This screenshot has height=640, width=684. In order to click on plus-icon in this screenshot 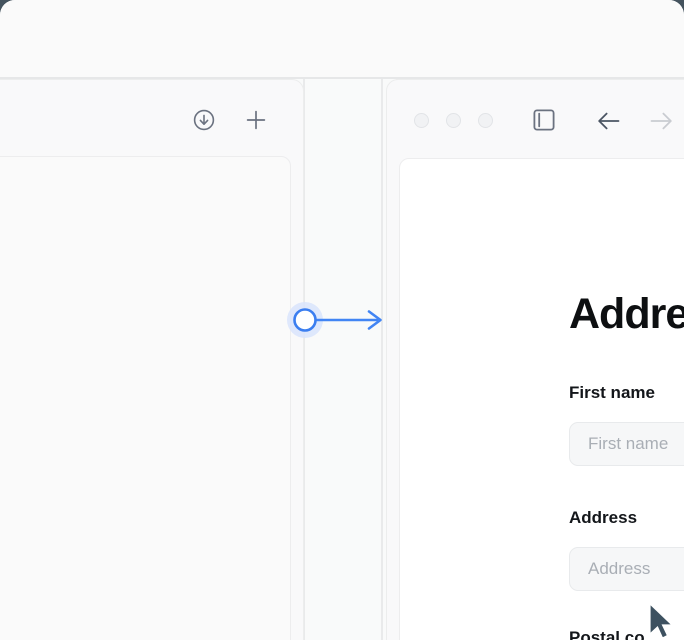, I will do `click(256, 120)`.